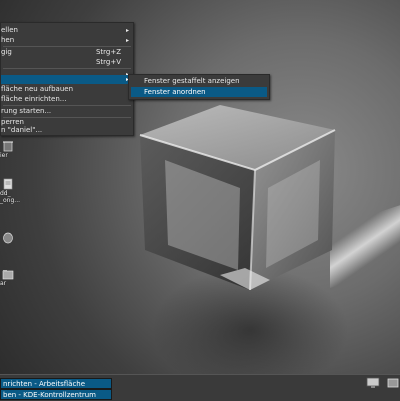  What do you see at coordinates (67, 52) in the screenshot?
I see `menu-item-undo: gig Strg+Z` at bounding box center [67, 52].